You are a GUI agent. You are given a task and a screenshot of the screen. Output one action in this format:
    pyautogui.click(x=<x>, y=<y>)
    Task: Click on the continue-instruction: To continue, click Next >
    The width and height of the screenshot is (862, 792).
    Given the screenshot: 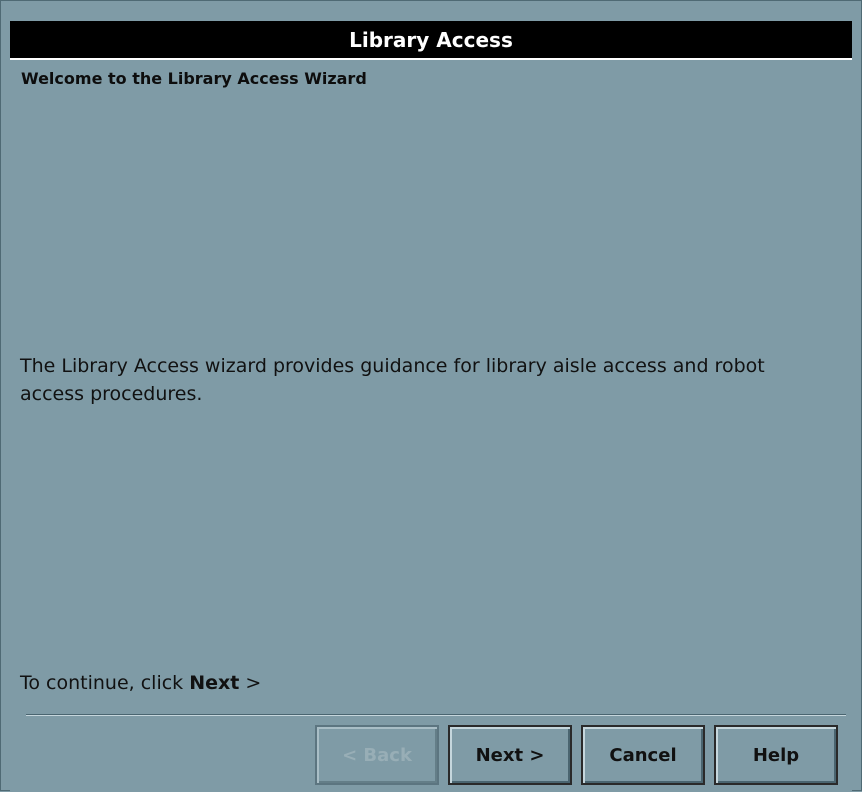 What is the action you would take?
    pyautogui.click(x=140, y=683)
    